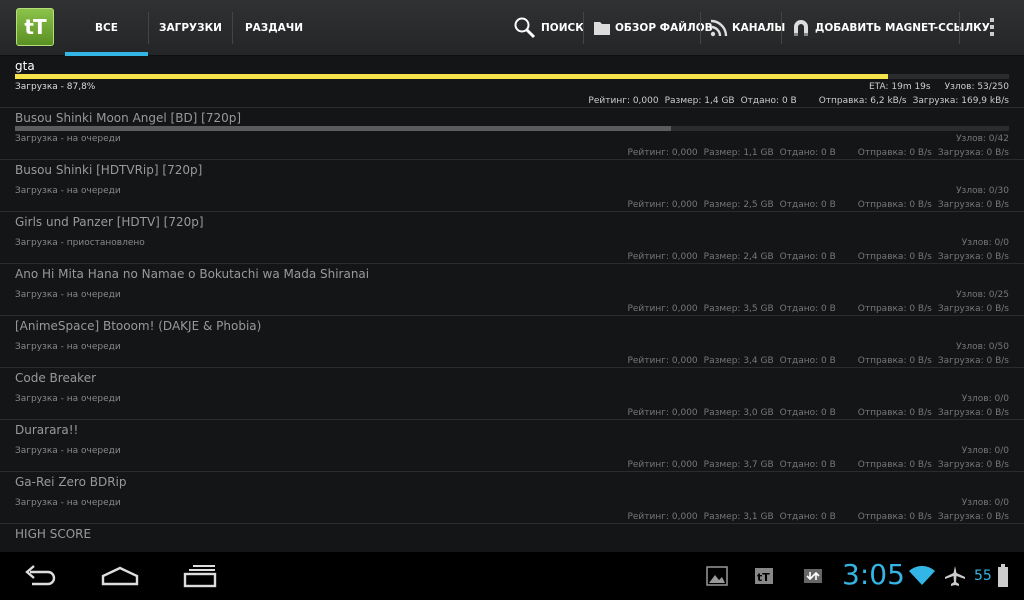 The width and height of the screenshot is (1024, 600). Describe the element at coordinates (120, 576) in the screenshot. I see `home-icon` at that location.